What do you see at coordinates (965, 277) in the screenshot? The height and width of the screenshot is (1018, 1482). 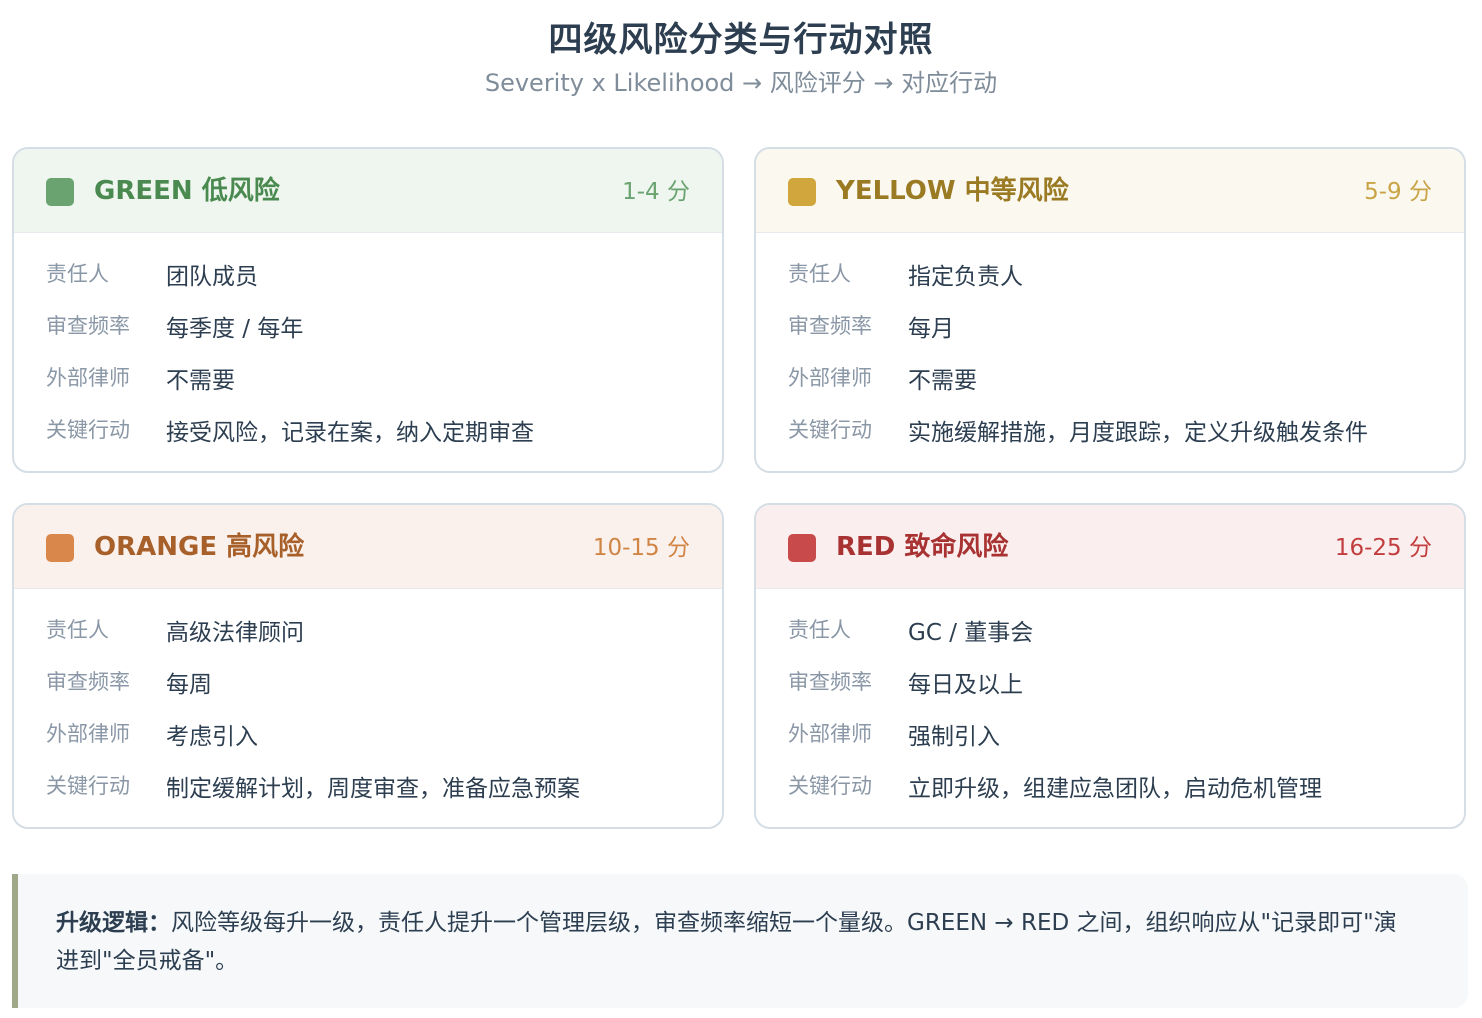 I see `row-value: 指定负责人` at bounding box center [965, 277].